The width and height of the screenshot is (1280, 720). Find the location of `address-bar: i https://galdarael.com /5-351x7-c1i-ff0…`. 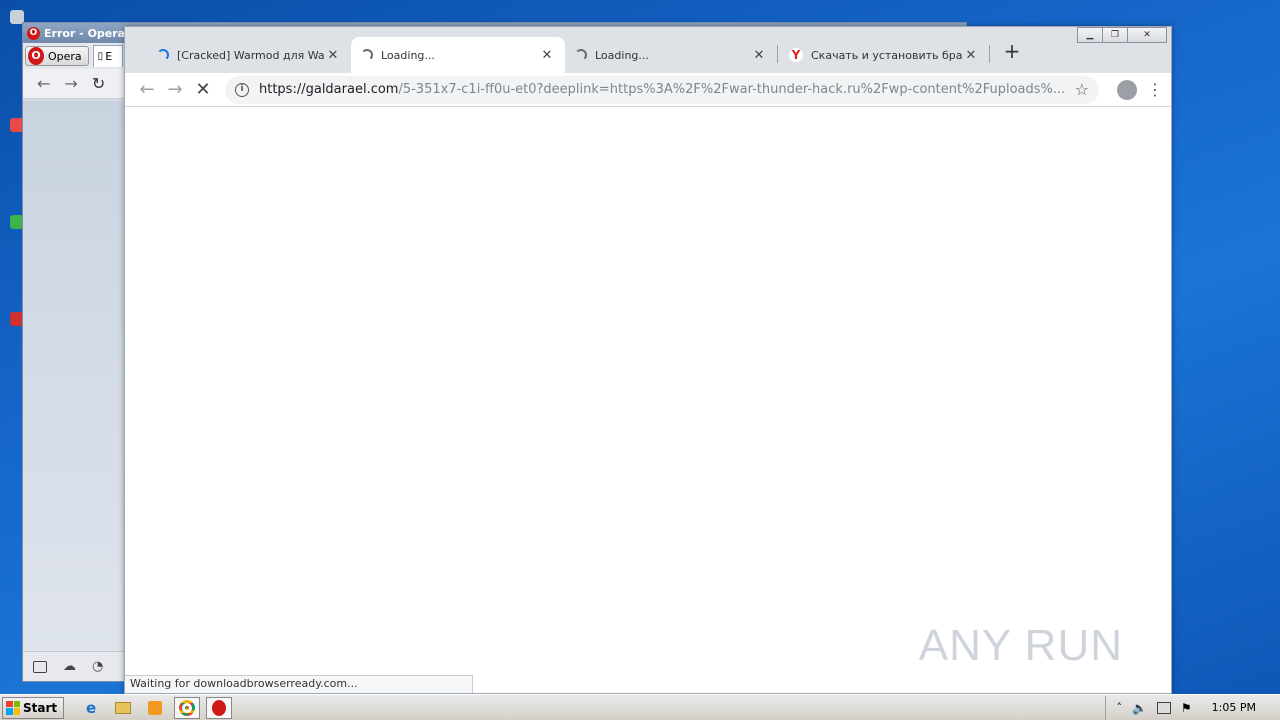

address-bar: i https://galdarael.com /5-351x7-c1i-ff0… is located at coordinates (662, 89).